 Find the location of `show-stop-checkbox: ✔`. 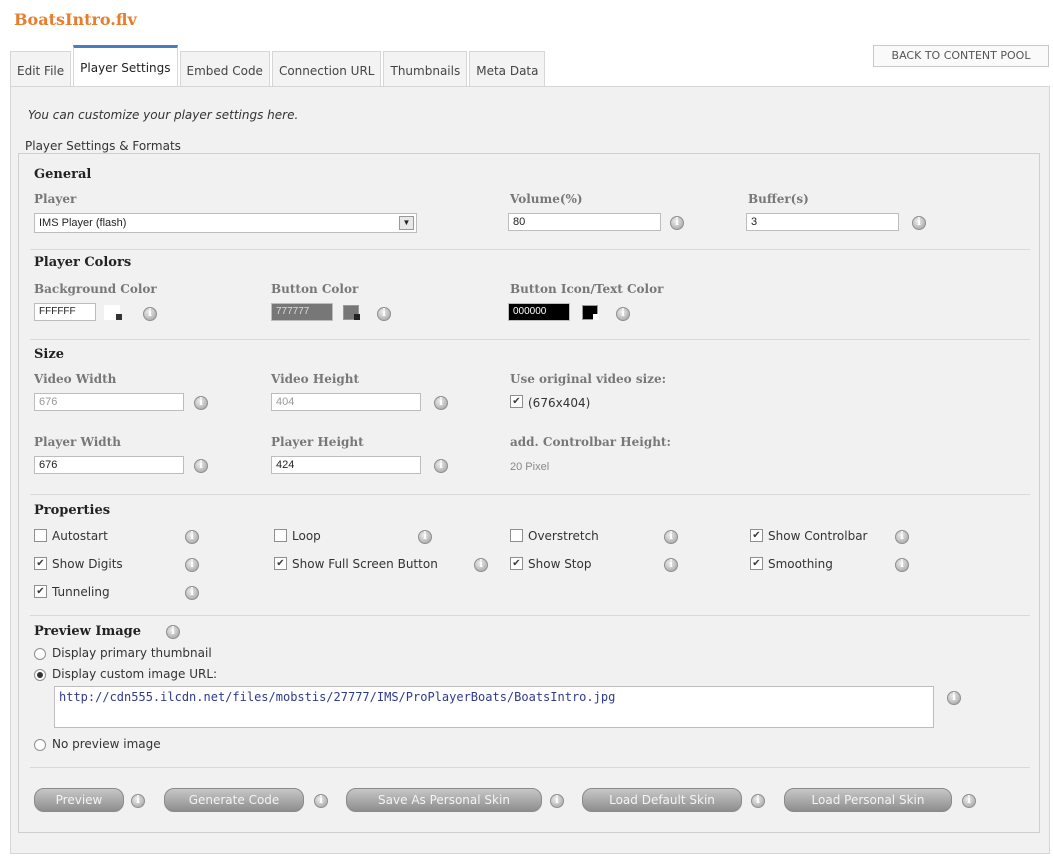

show-stop-checkbox: ✔ is located at coordinates (516, 563).